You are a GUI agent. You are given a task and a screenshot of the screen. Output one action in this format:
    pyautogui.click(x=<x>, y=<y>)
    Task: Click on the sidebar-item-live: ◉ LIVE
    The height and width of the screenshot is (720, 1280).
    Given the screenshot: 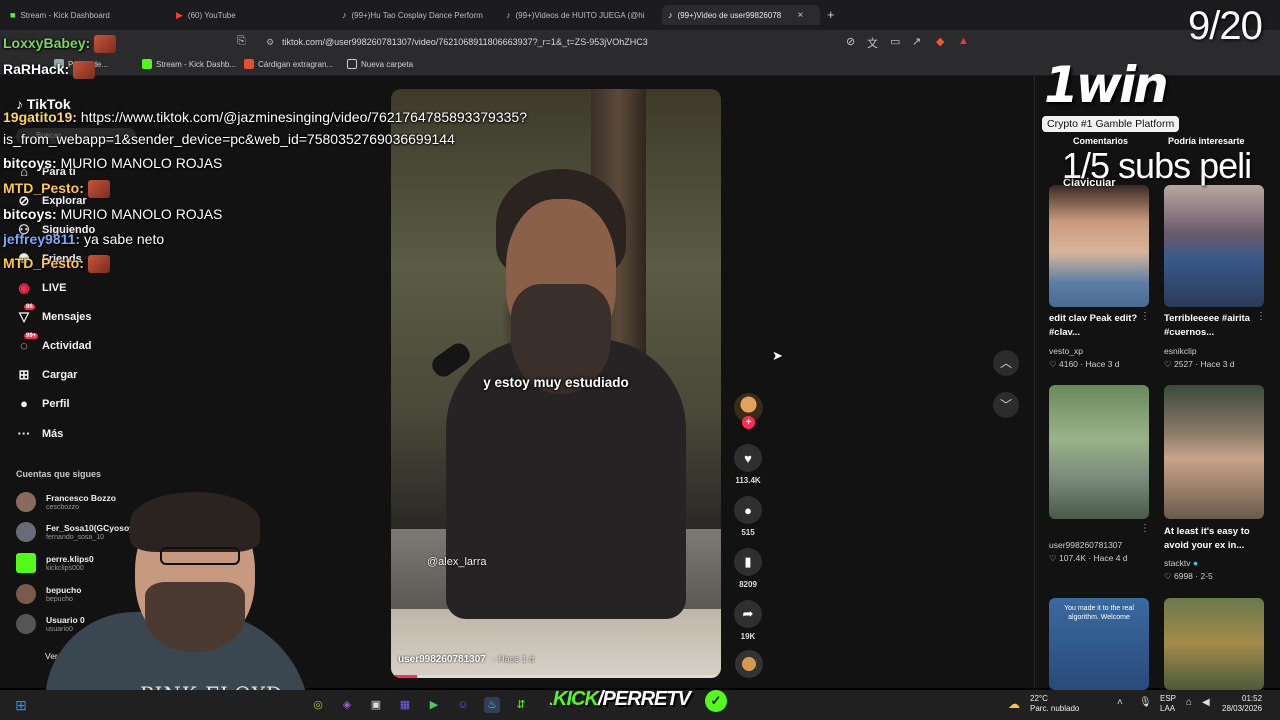 What is the action you would take?
    pyautogui.click(x=41, y=288)
    